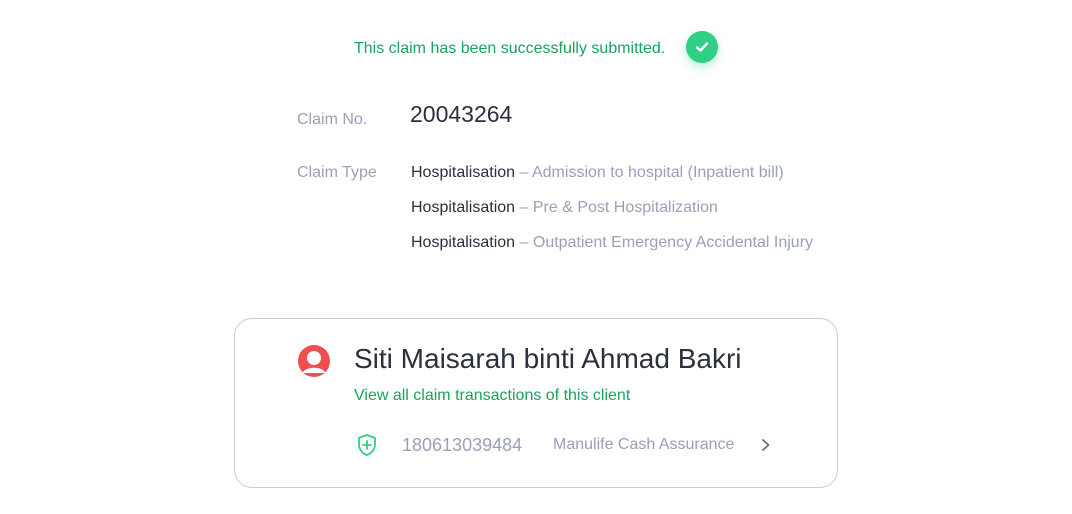 This screenshot has height=514, width=1072. What do you see at coordinates (367, 445) in the screenshot?
I see `shield-plus-icon` at bounding box center [367, 445].